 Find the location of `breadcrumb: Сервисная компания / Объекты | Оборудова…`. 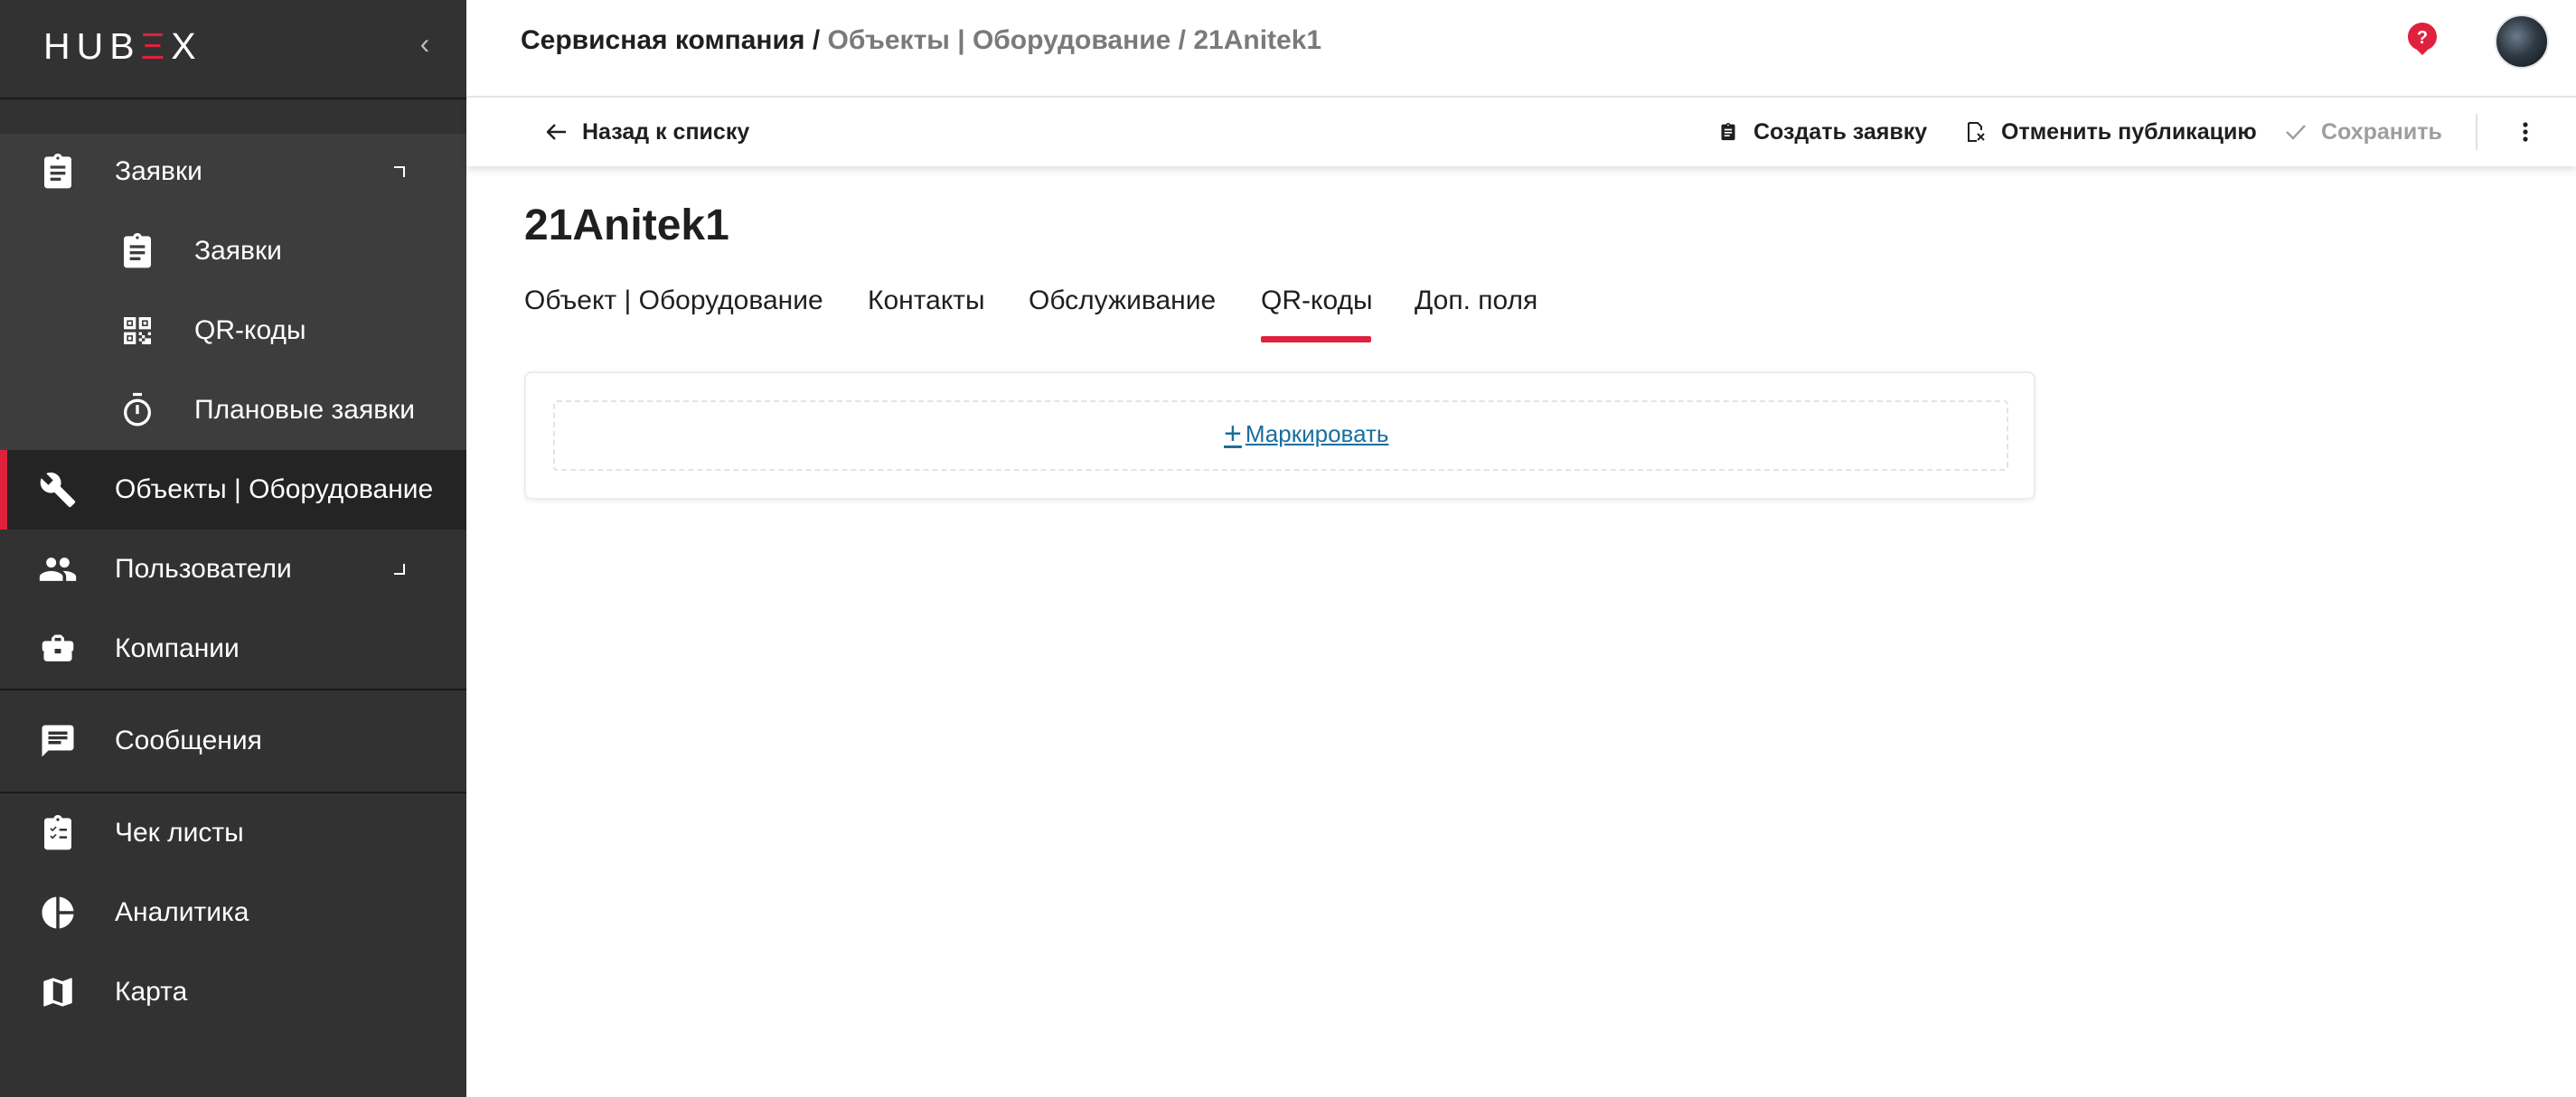

breadcrumb: Сервисная компания / Объекты | Оборудова… is located at coordinates (921, 40).